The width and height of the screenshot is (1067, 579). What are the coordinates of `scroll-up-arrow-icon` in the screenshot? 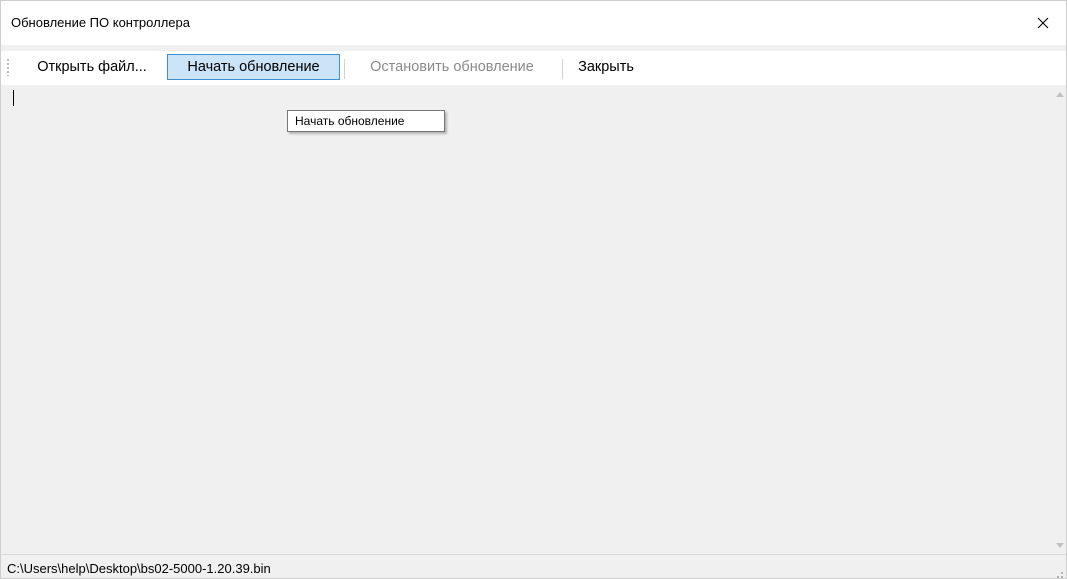 It's located at (1060, 94).